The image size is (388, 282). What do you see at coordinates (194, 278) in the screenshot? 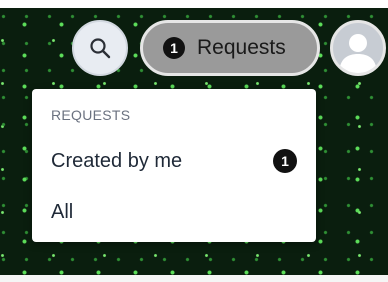
I see `bottom-strip` at bounding box center [194, 278].